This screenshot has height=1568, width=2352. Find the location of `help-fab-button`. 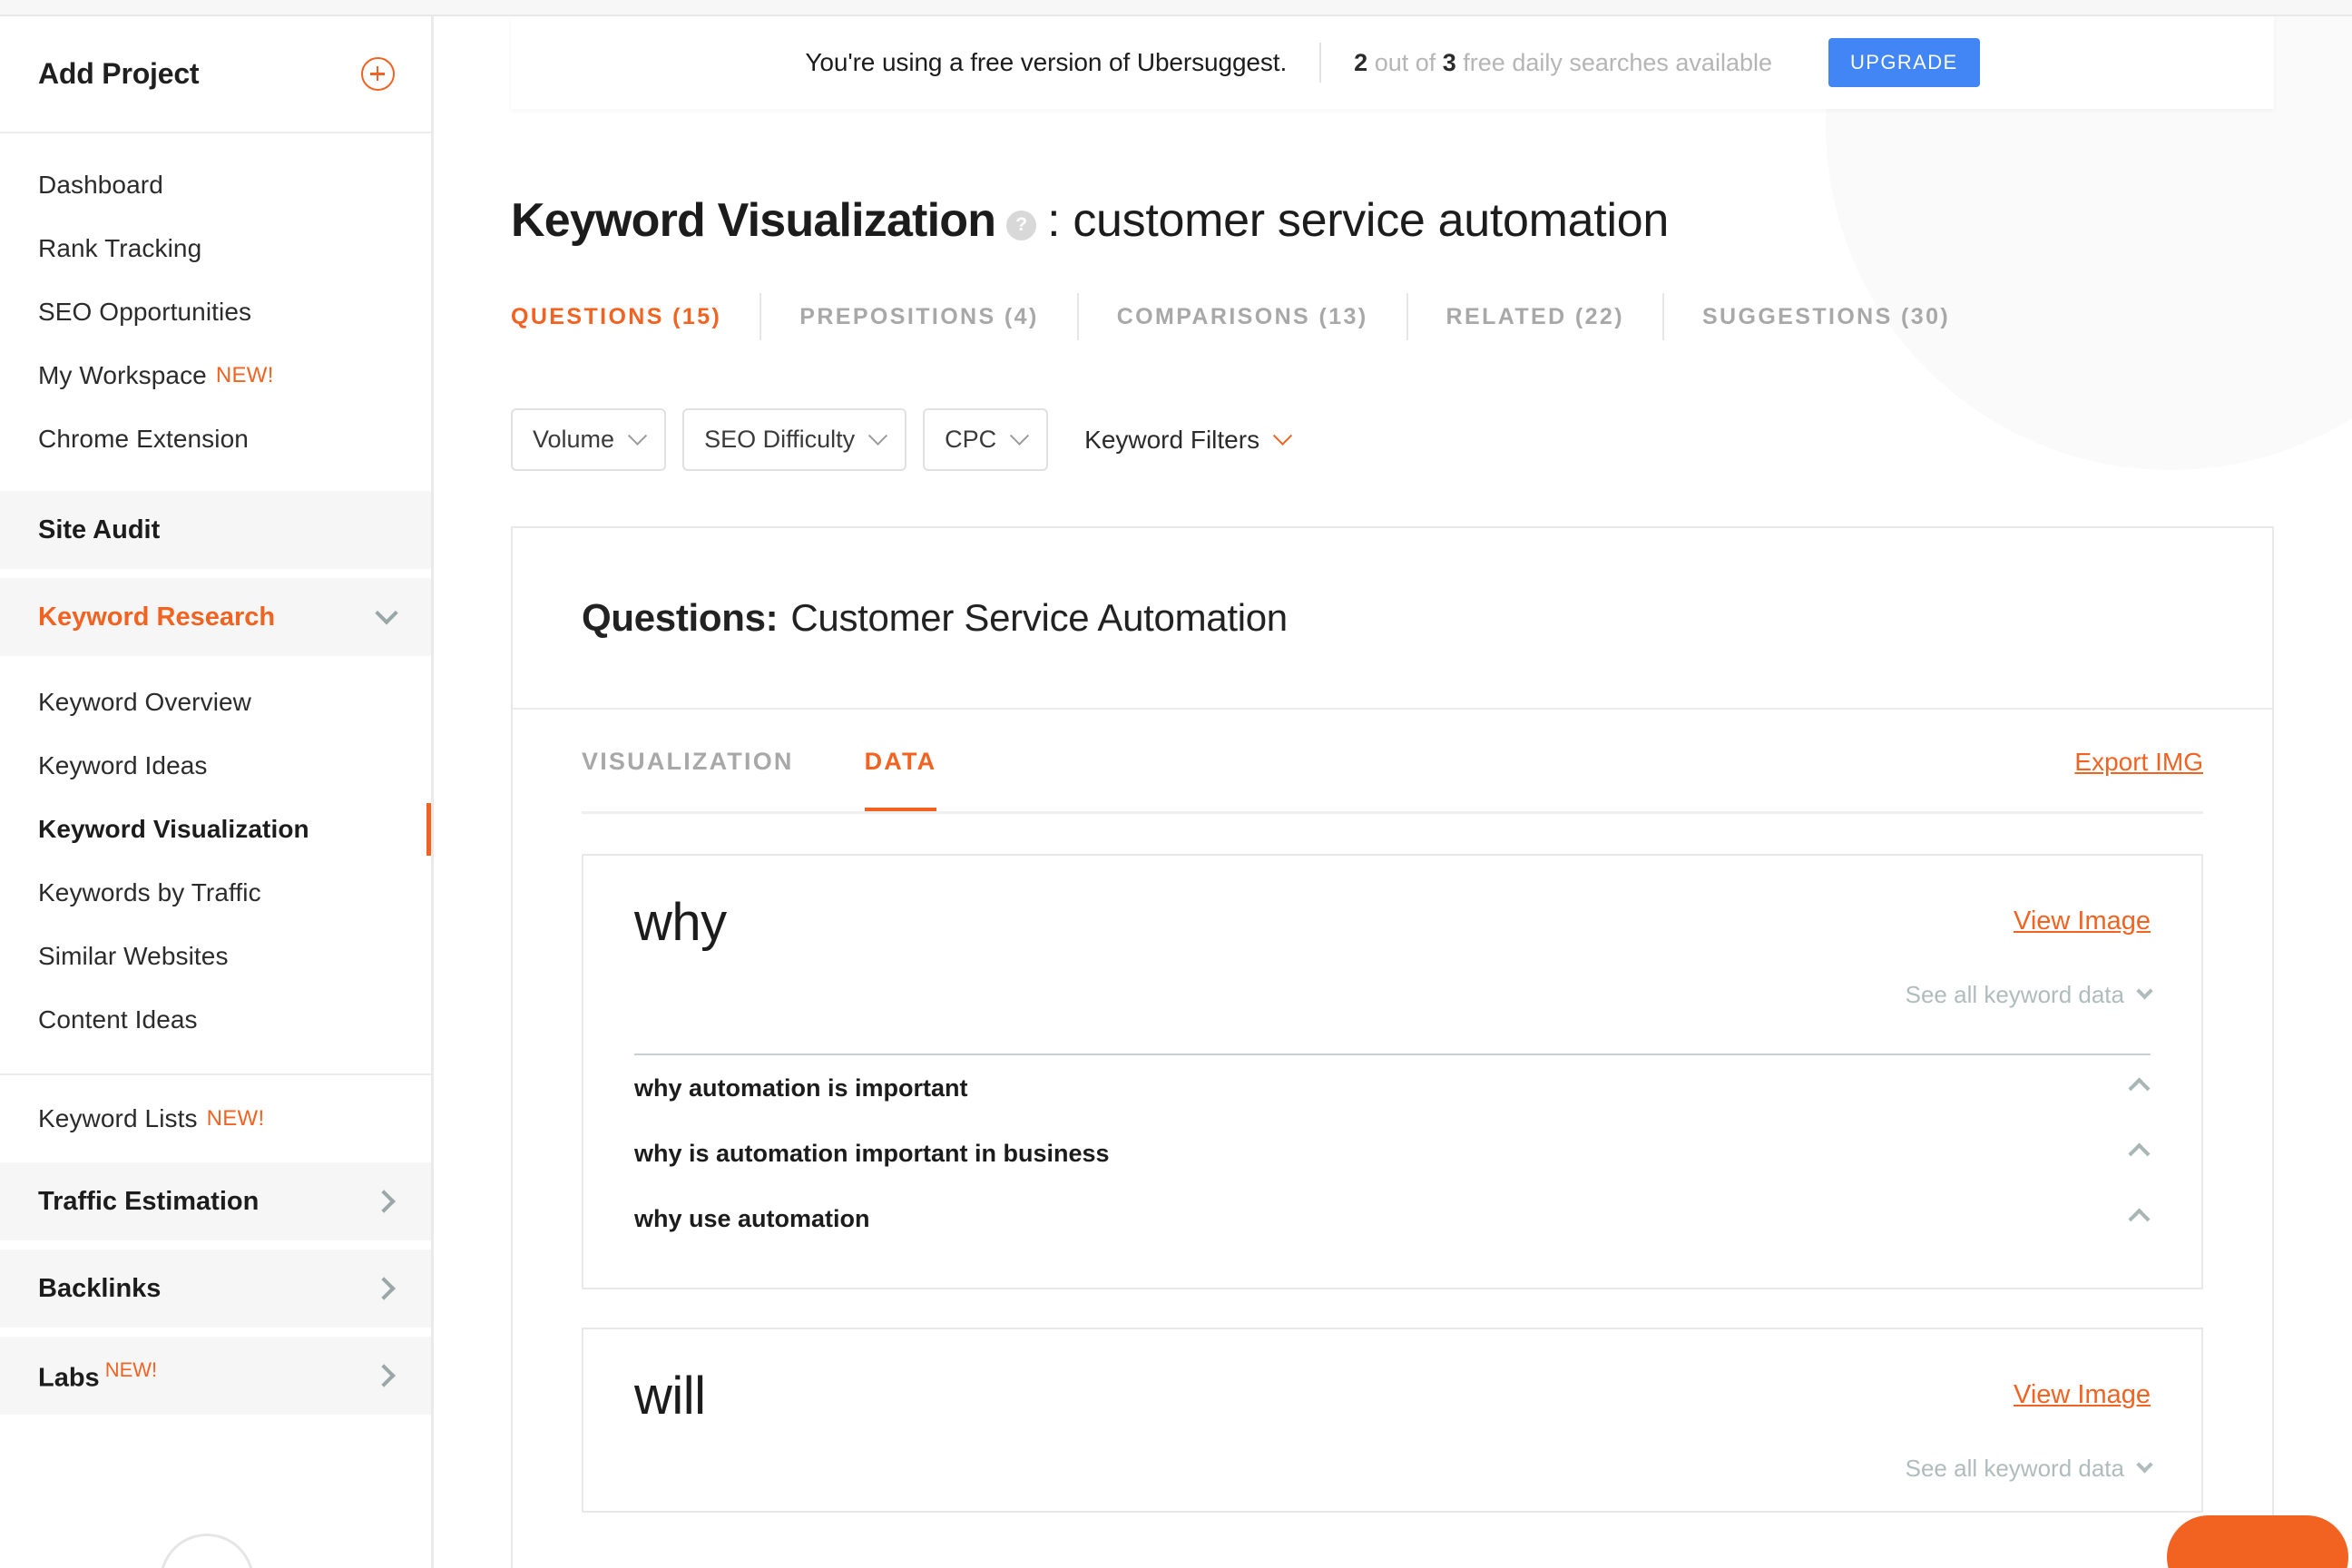

help-fab-button is located at coordinates (2257, 1541).